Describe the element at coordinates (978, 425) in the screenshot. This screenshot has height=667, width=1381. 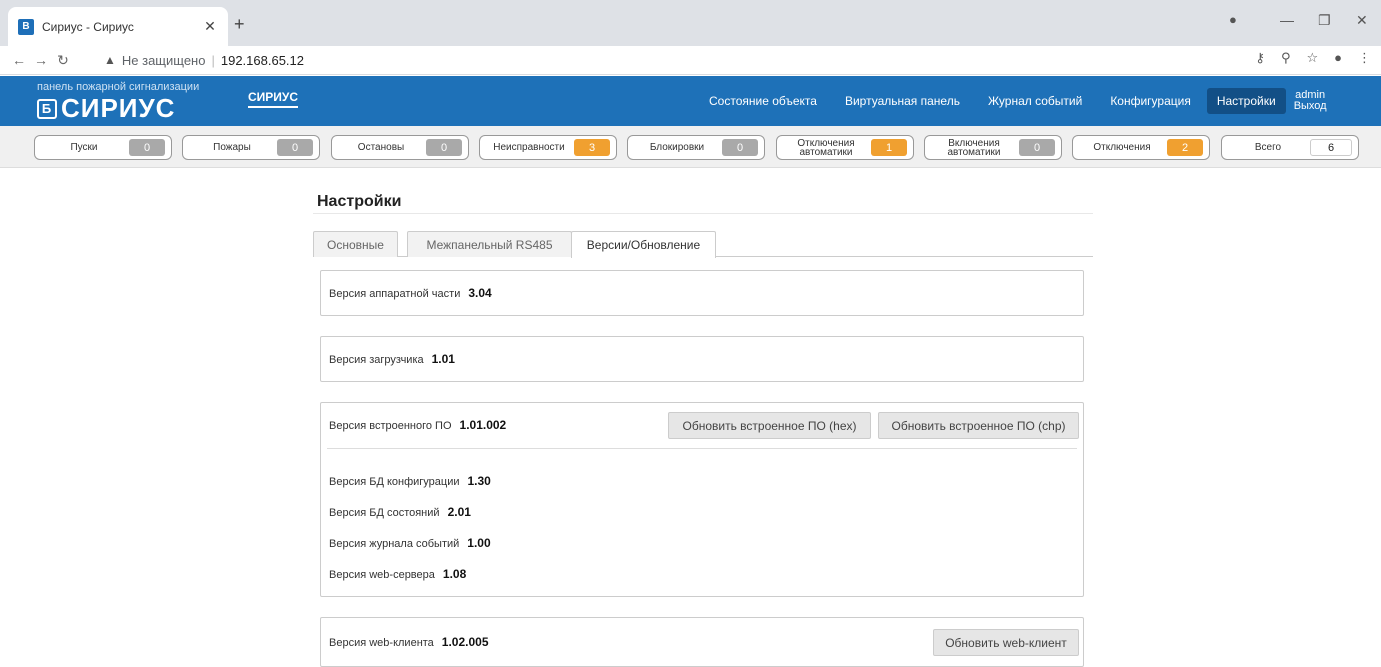
I see `update-firmware-chp-button: Обновить встроенное ПО (chp)` at that location.